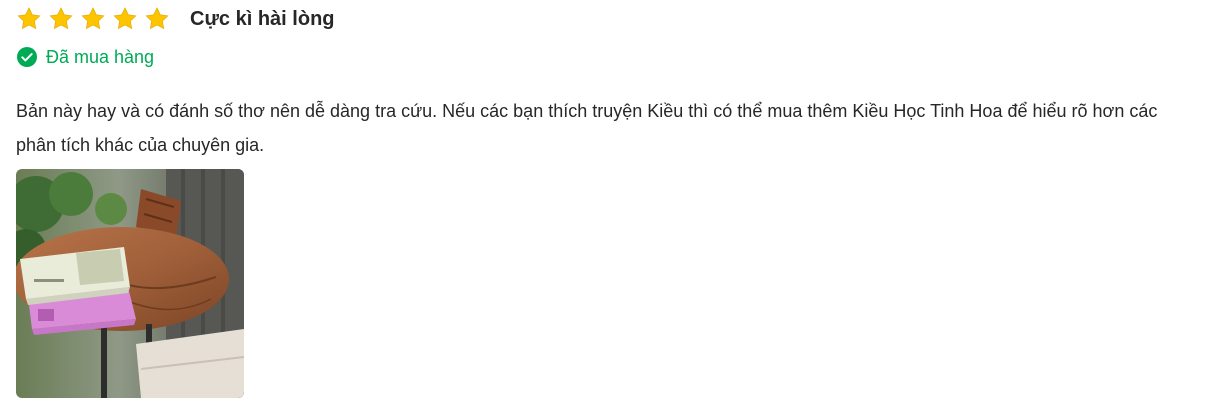  Describe the element at coordinates (130, 283) in the screenshot. I see `review-photo-thumbnail` at that location.